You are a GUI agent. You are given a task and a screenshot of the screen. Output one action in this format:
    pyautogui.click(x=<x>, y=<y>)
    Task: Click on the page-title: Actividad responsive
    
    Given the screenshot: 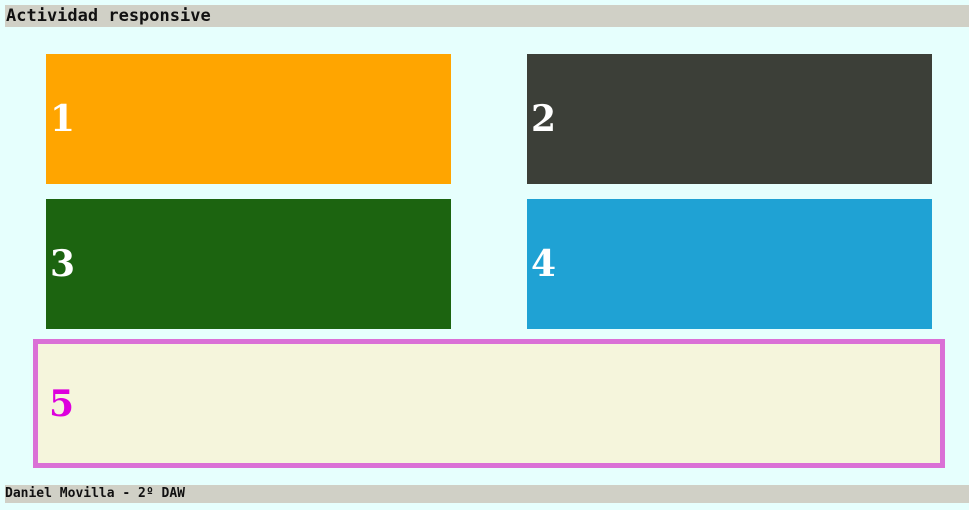 What is the action you would take?
    pyautogui.click(x=108, y=16)
    